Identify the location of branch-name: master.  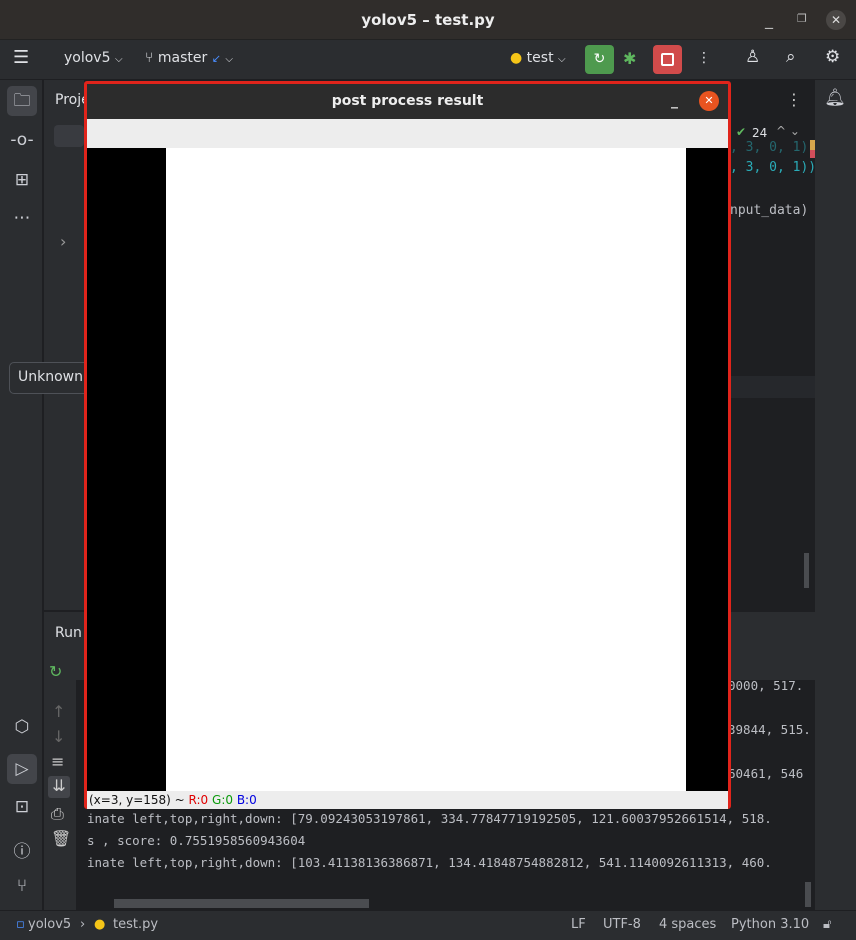
(182, 58).